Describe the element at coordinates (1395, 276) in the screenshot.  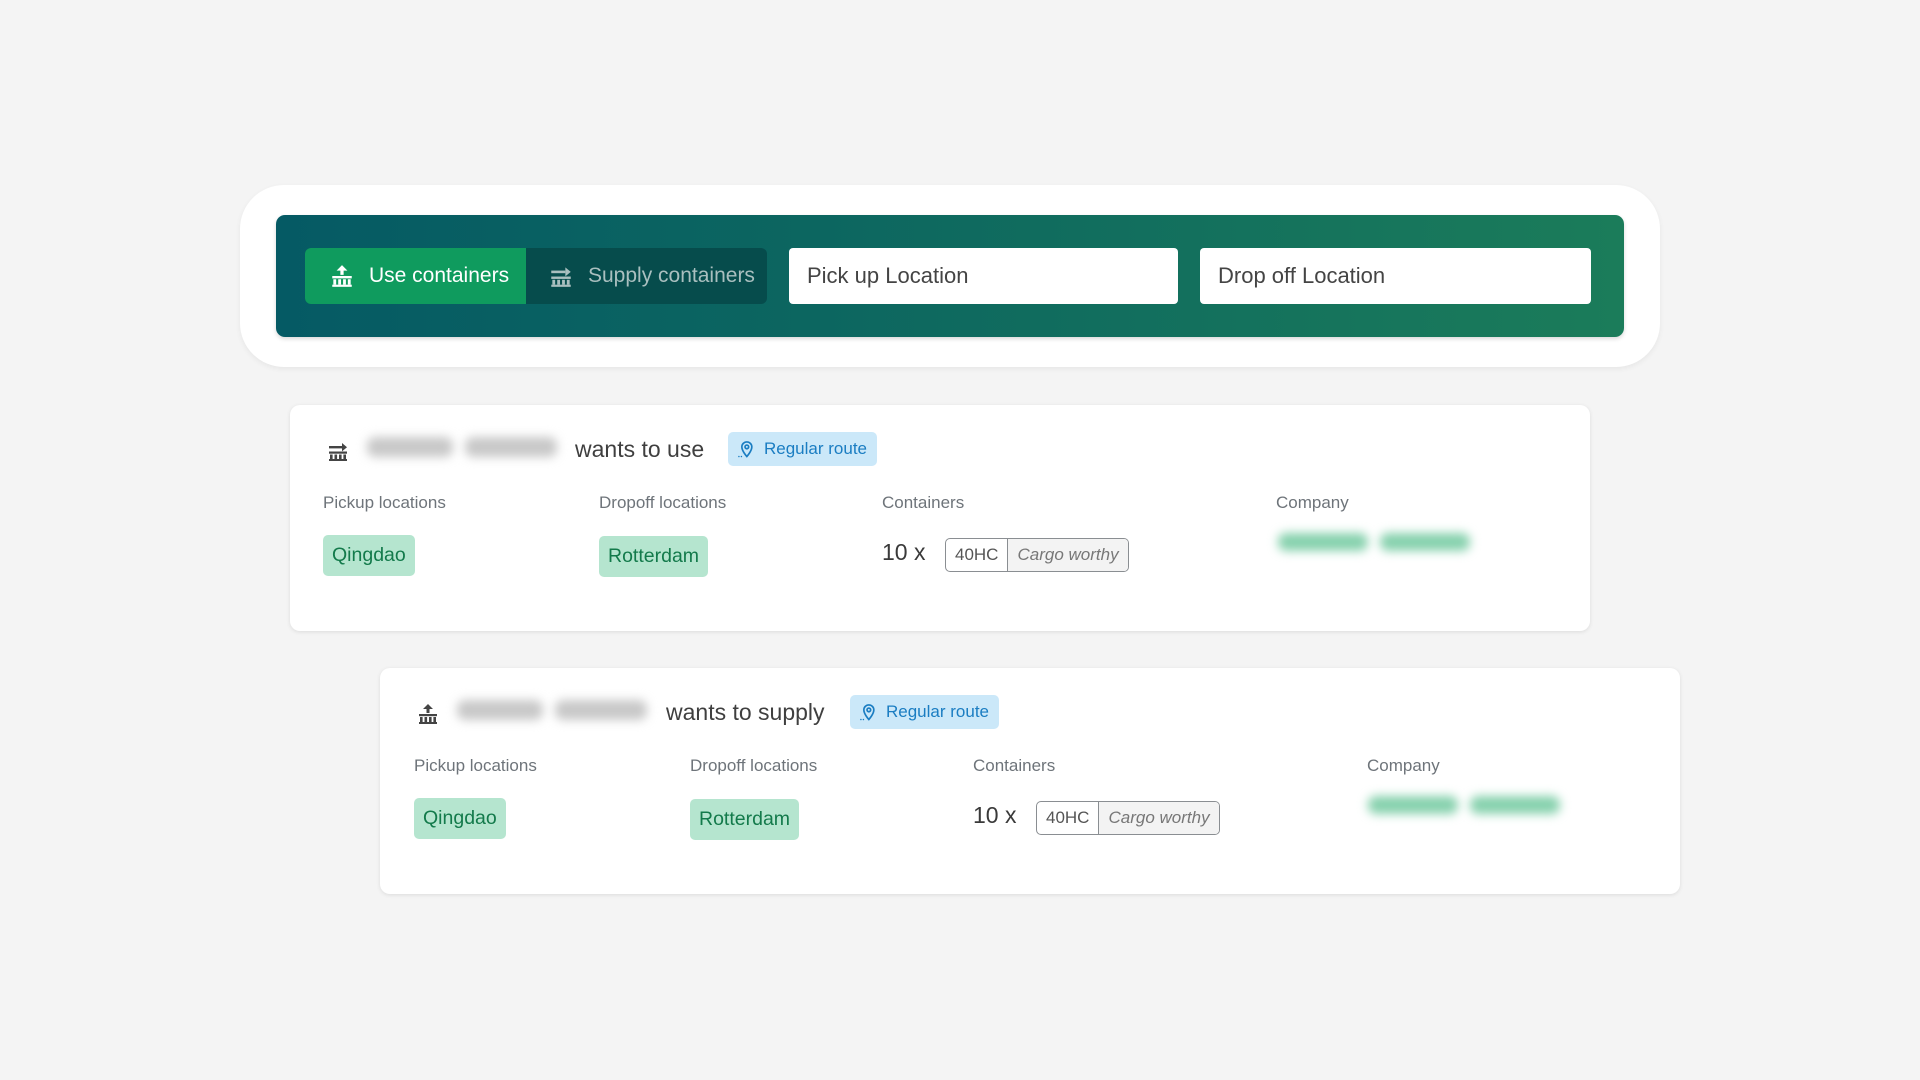
I see `dropoff-location-input` at that location.